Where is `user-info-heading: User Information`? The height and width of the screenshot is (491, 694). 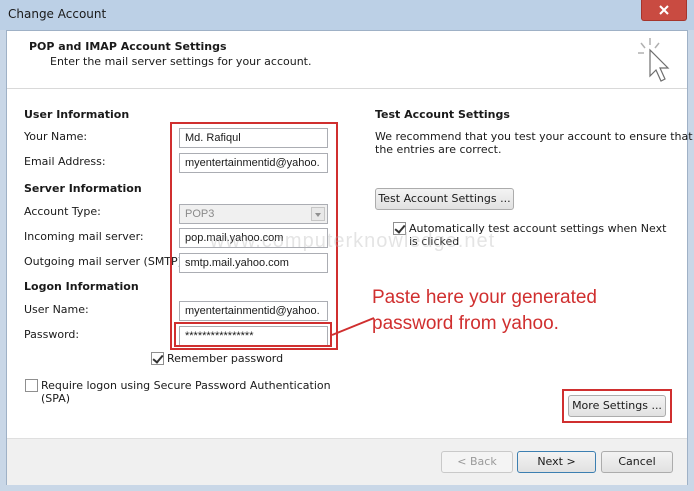 user-info-heading: User Information is located at coordinates (77, 114).